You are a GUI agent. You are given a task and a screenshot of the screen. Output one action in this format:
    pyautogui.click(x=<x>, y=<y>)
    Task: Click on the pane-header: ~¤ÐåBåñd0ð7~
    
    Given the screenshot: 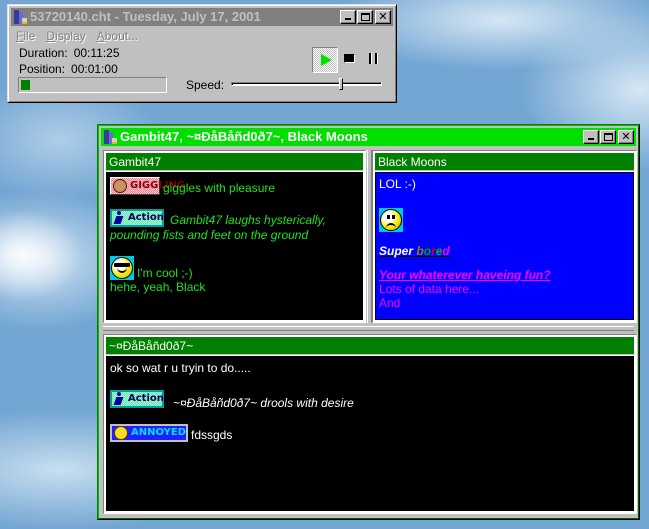 What is the action you would take?
    pyautogui.click(x=370, y=346)
    